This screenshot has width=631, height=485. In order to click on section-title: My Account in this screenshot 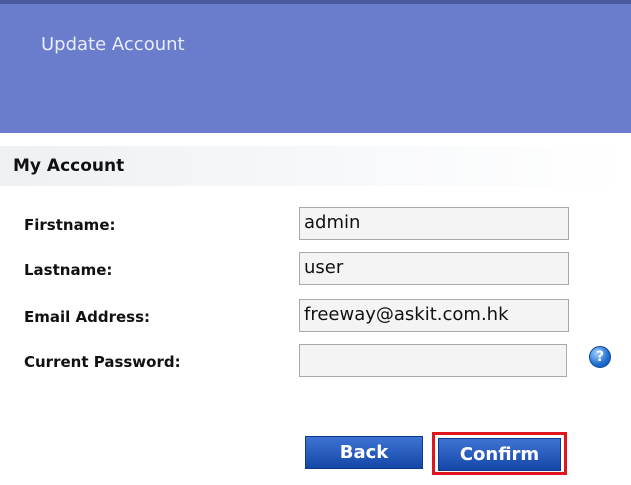, I will do `click(69, 166)`.